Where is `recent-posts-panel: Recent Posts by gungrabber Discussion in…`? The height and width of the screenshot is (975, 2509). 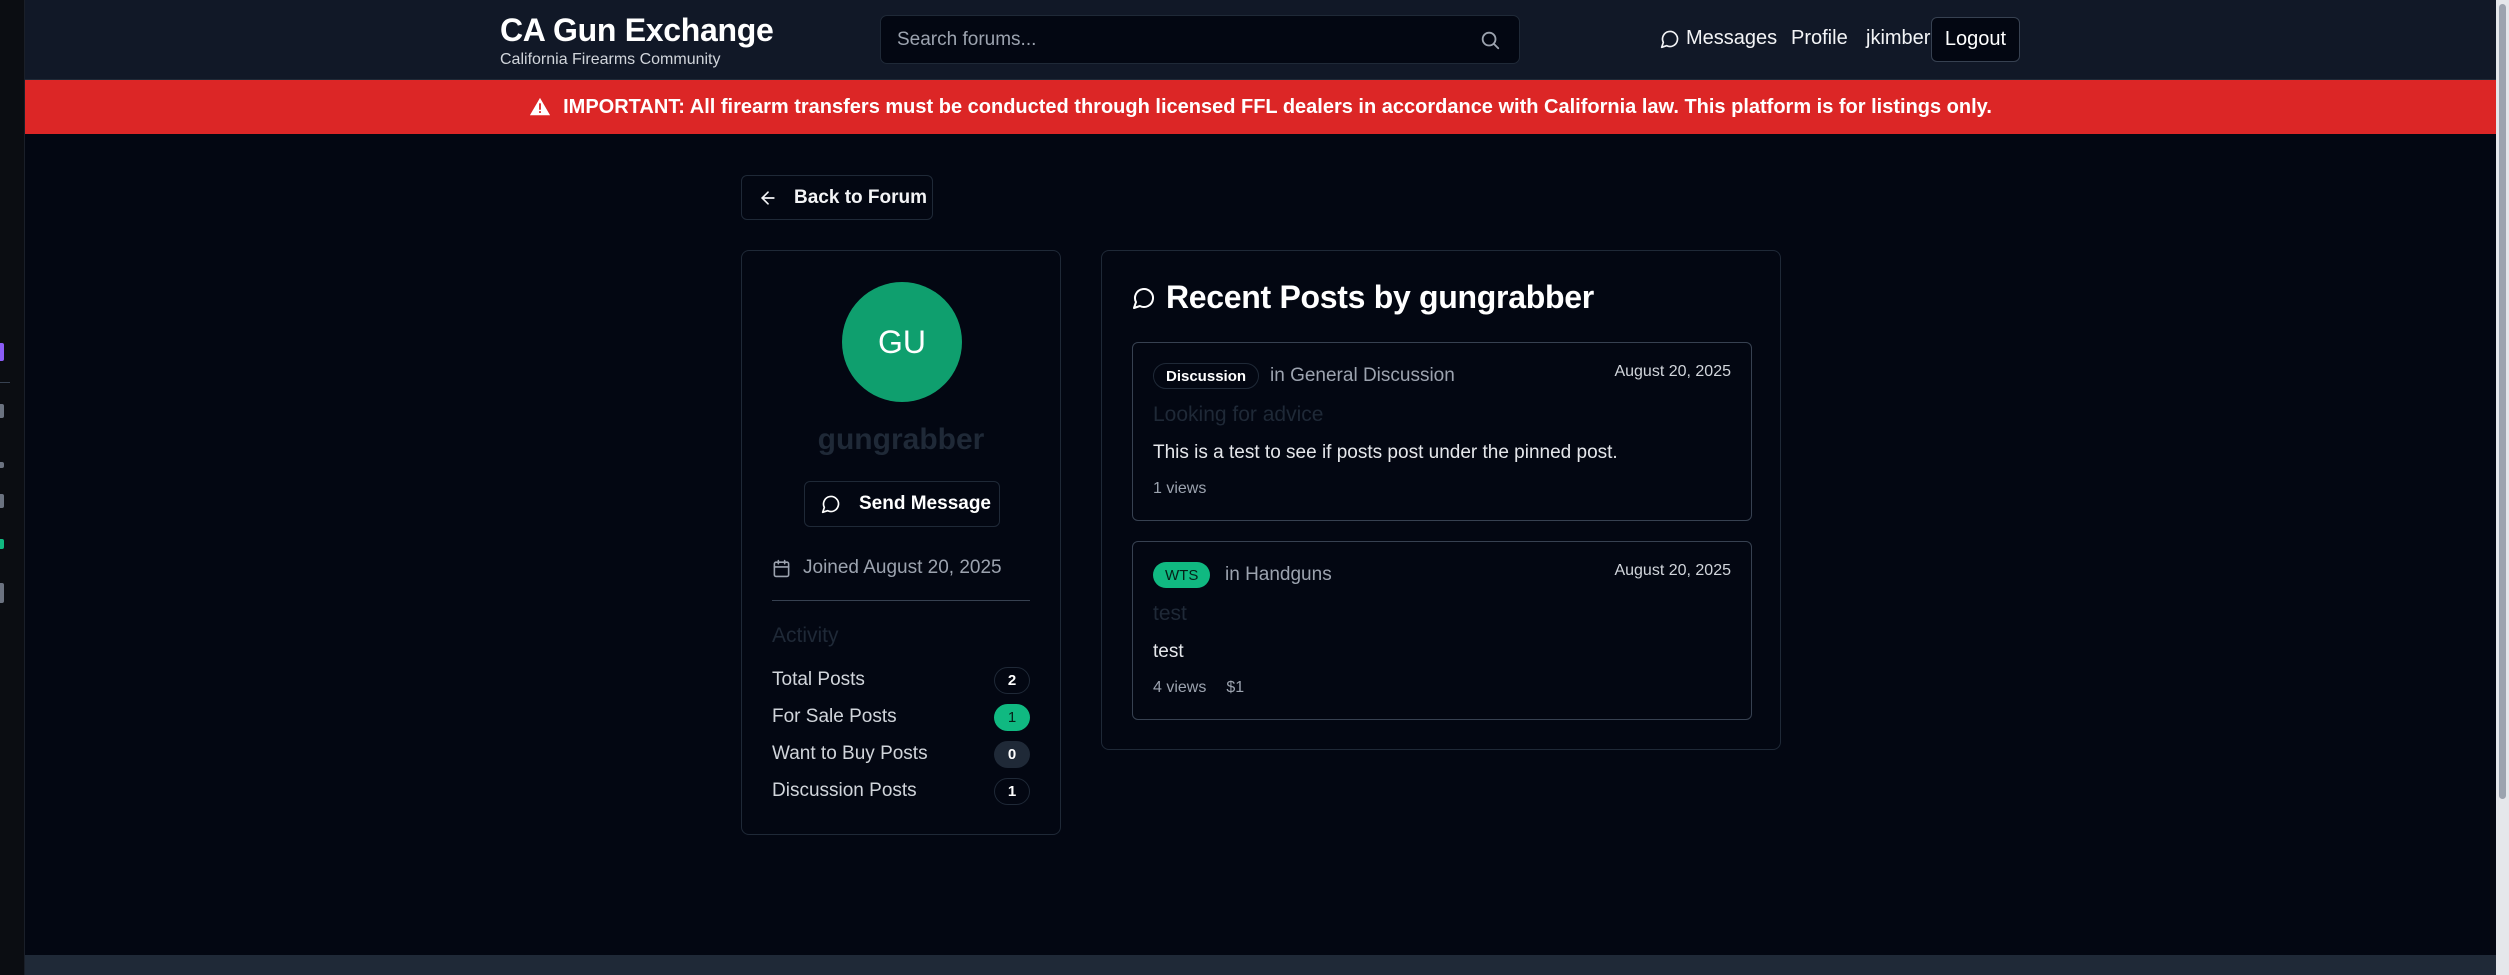
recent-posts-panel: Recent Posts by gungrabber Discussion in… is located at coordinates (1441, 500).